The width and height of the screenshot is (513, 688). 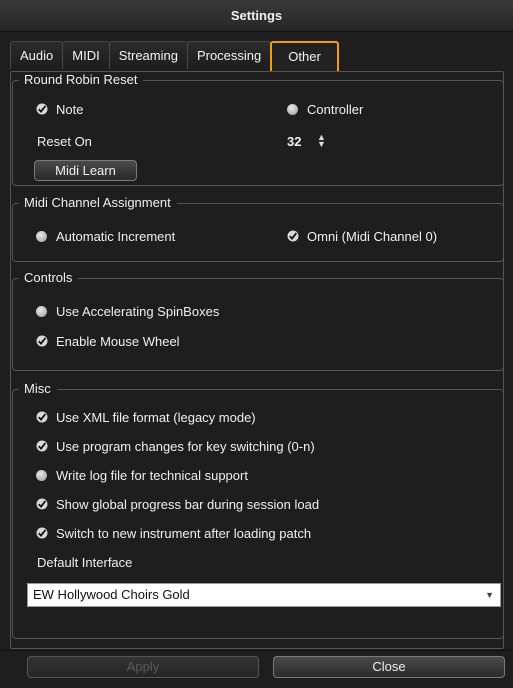 I want to click on xml-format-label: Use XML file format (legacy mode), so click(x=156, y=417).